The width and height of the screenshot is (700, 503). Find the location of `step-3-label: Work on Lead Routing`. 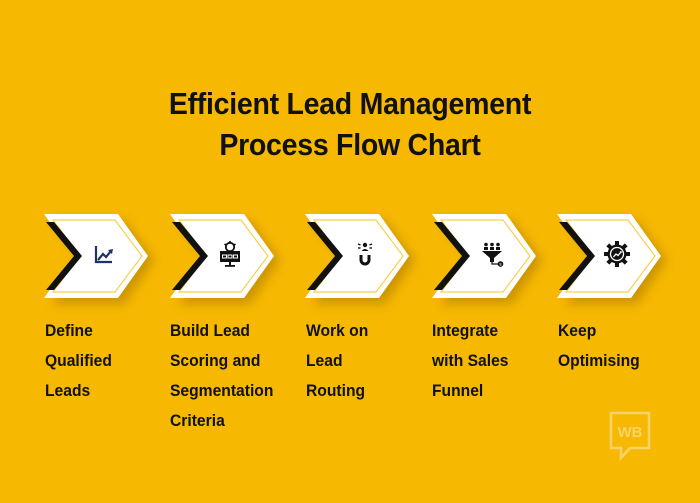

step-3-label: Work on Lead Routing is located at coordinates (337, 360).